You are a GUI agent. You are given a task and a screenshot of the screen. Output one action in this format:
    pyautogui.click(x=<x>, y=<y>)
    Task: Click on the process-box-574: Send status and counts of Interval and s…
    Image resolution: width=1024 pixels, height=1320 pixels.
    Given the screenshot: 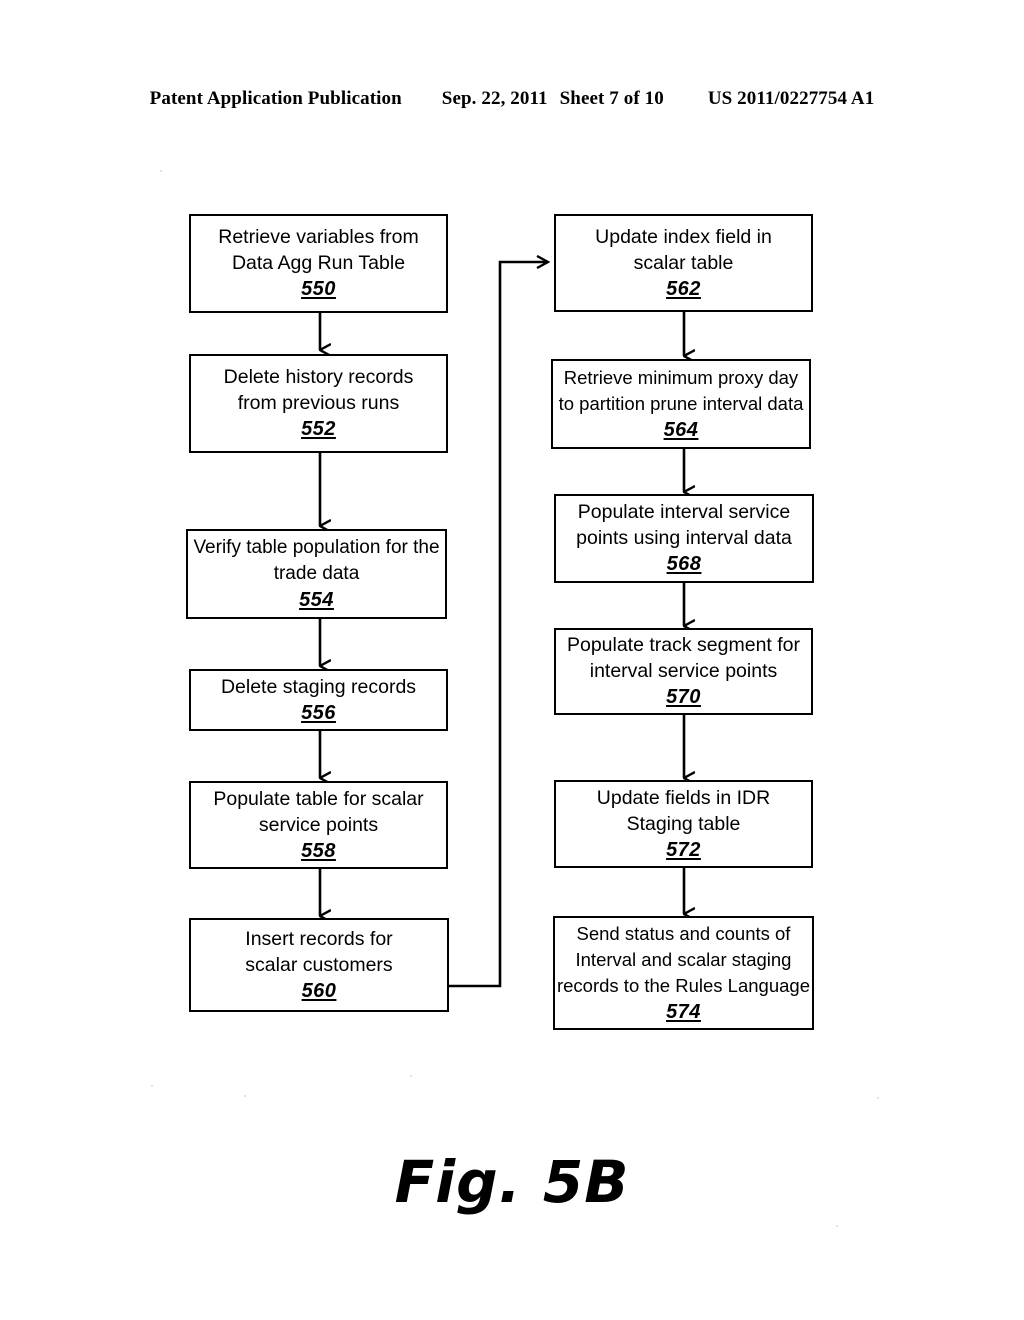 What is the action you would take?
    pyautogui.click(x=683, y=973)
    